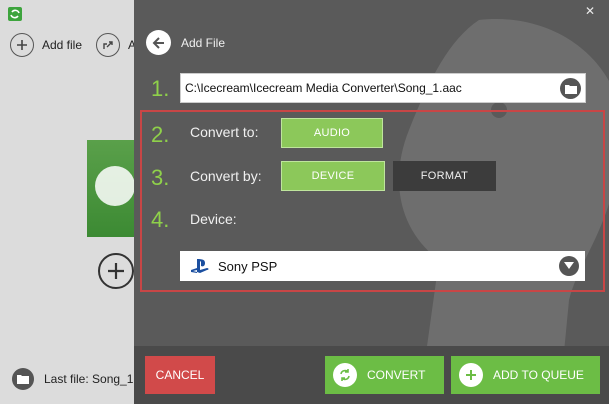 The height and width of the screenshot is (404, 609). What do you see at coordinates (158, 42) in the screenshot?
I see `arrow-left-icon` at bounding box center [158, 42].